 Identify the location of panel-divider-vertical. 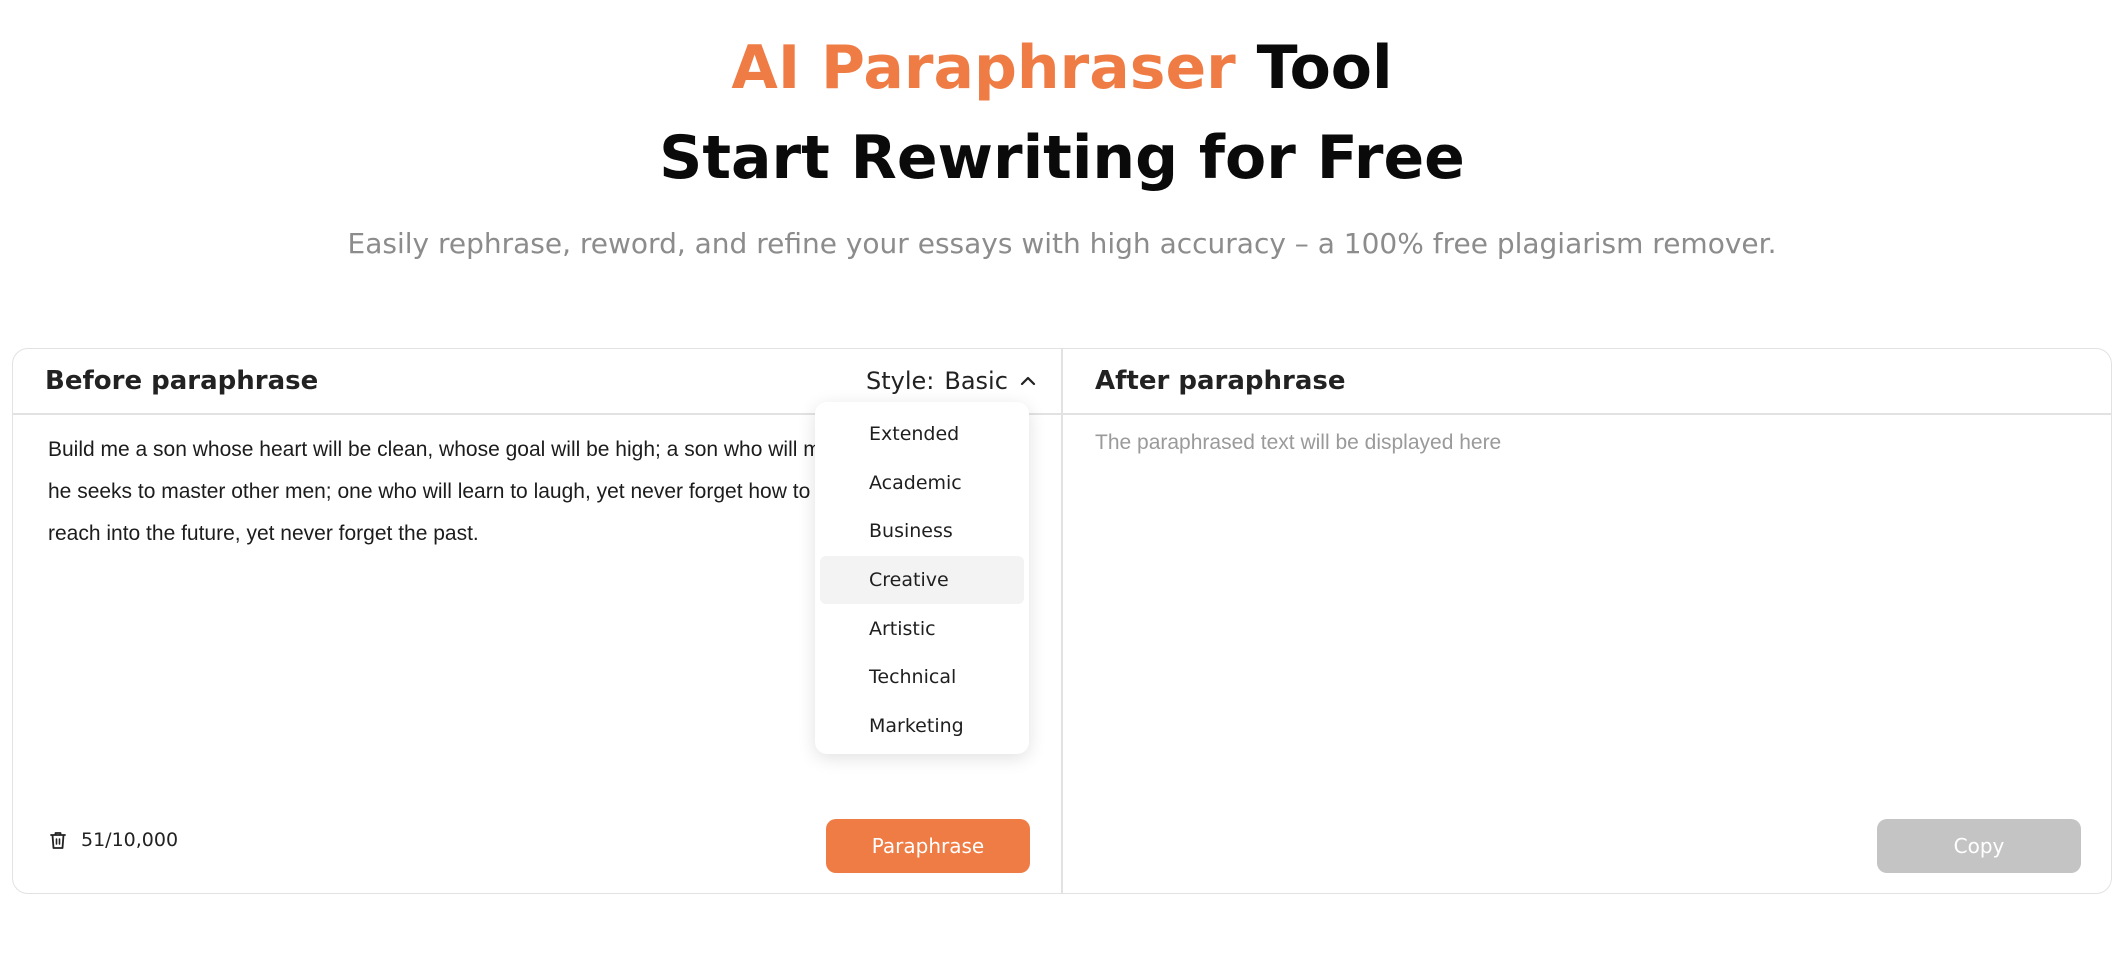
(1062, 621).